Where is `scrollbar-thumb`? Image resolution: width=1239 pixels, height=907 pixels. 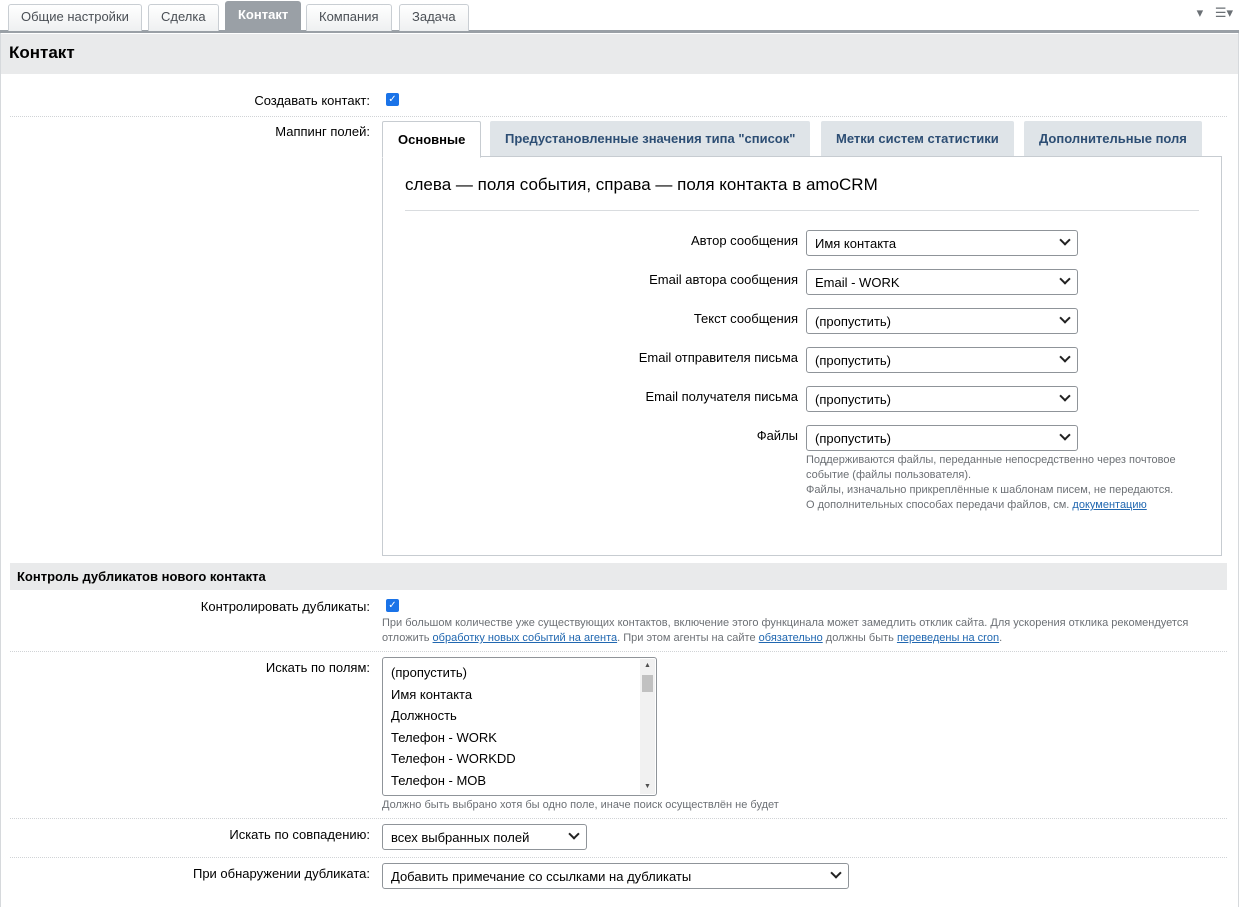
scrollbar-thumb is located at coordinates (647, 683).